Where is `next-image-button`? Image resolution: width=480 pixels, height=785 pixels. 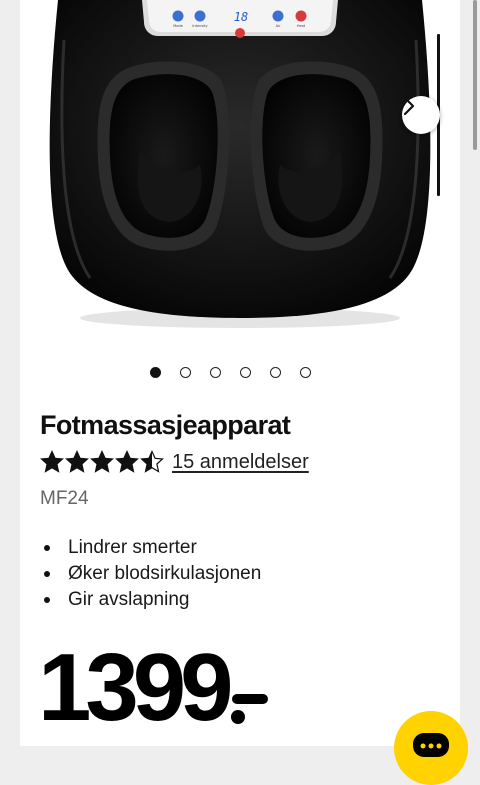 next-image-button is located at coordinates (421, 115).